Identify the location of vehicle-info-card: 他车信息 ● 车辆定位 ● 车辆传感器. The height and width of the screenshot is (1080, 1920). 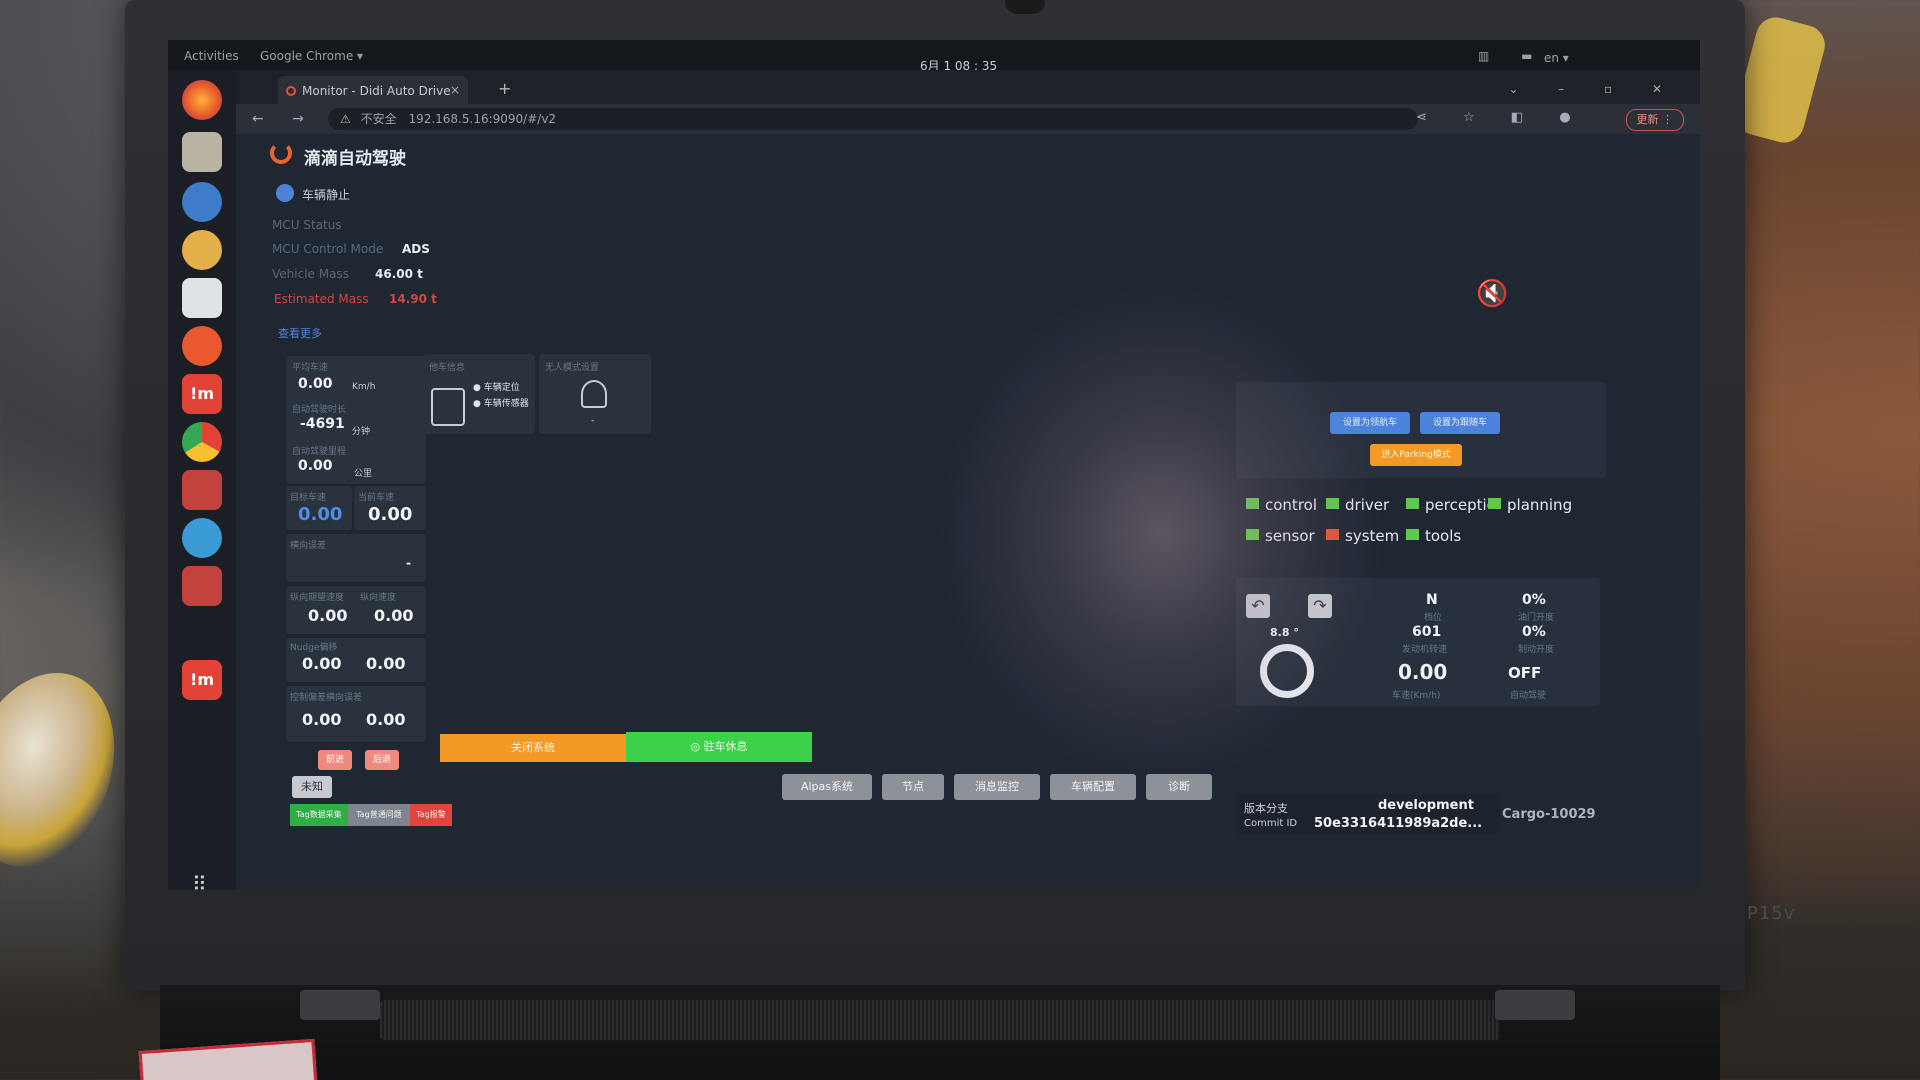
(479, 394).